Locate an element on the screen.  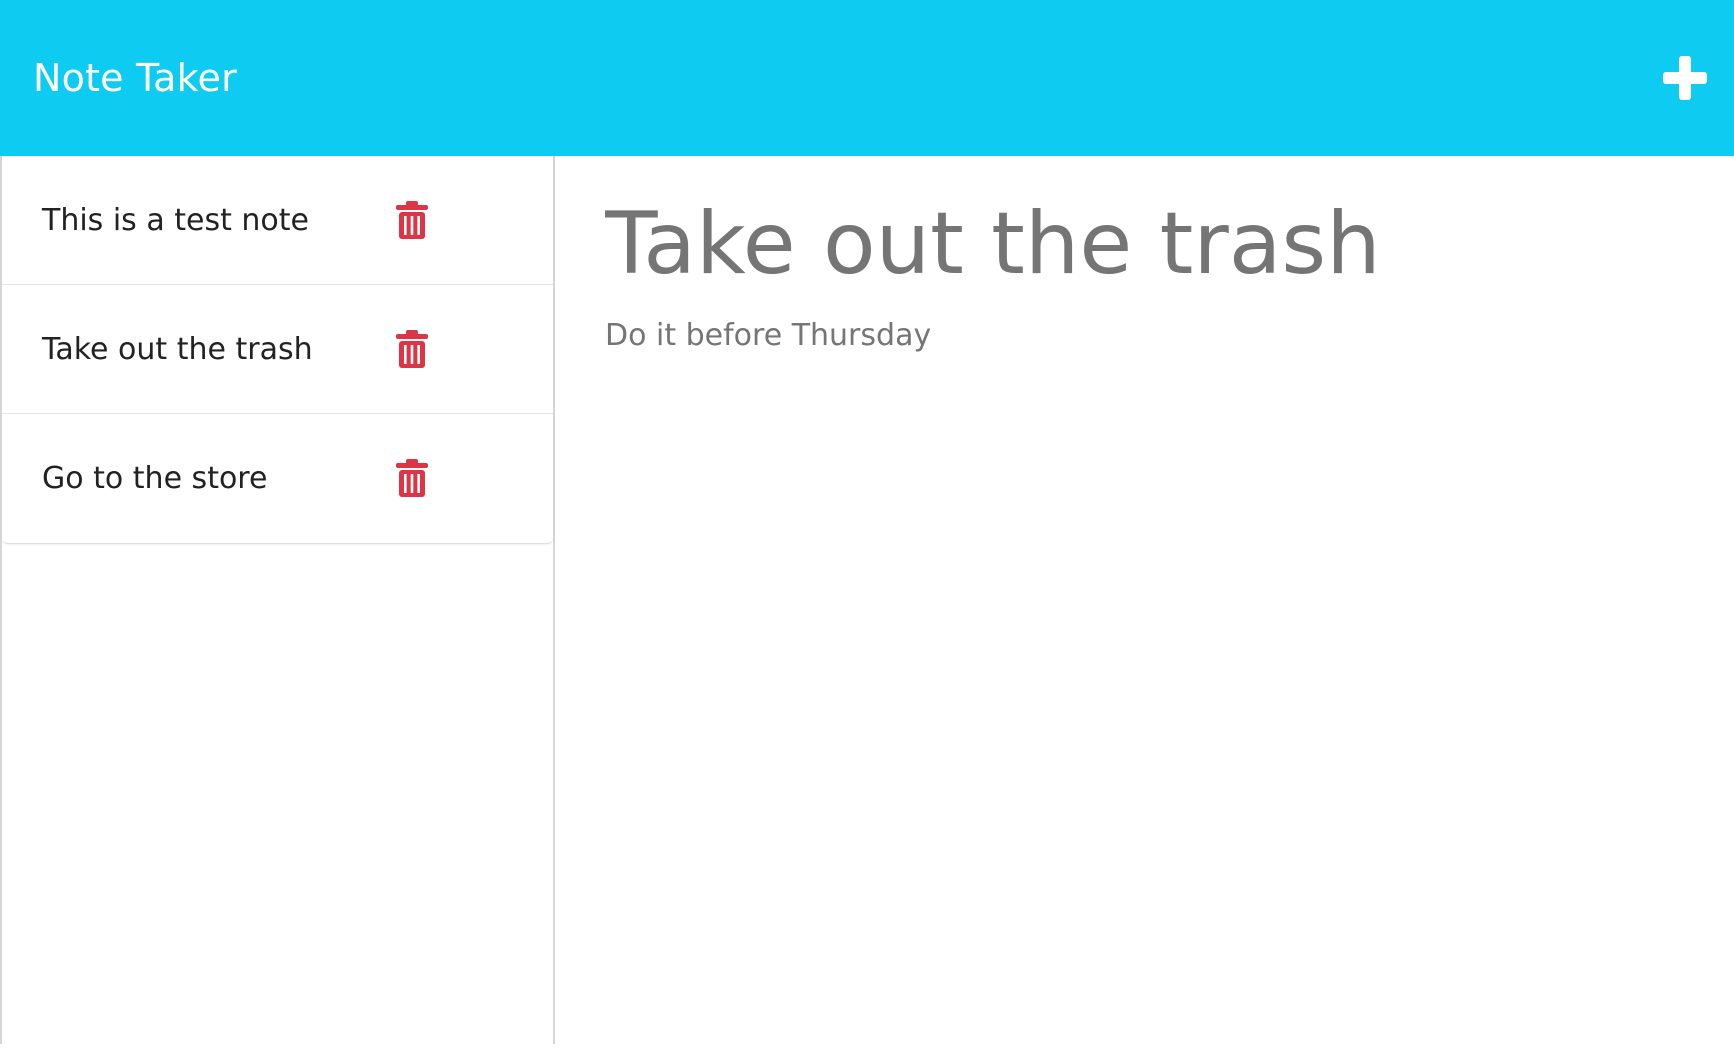
note-list-item-title: Go to the store is located at coordinates (155, 478).